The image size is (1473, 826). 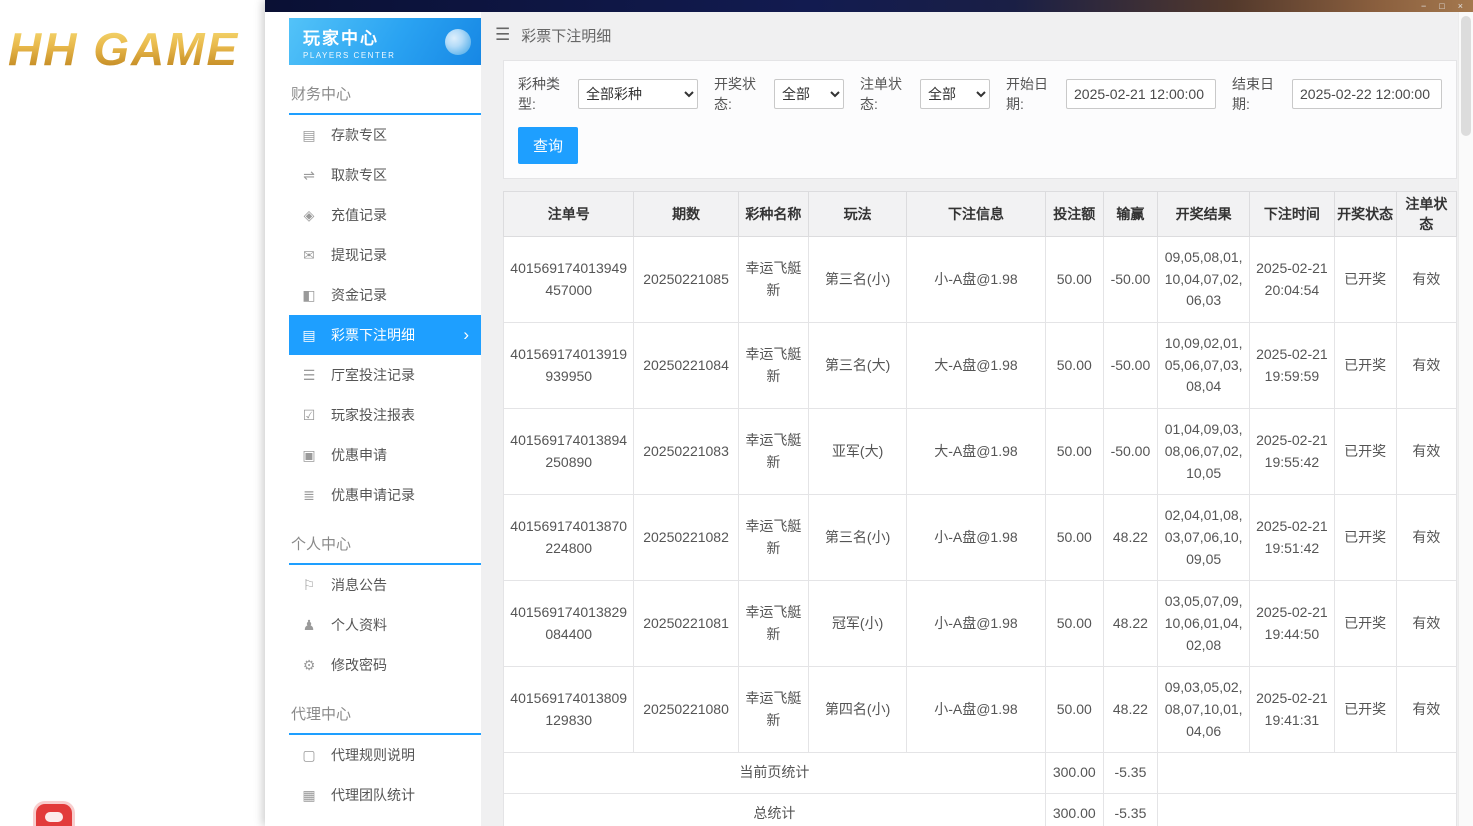 What do you see at coordinates (373, 795) in the screenshot?
I see `sidebar-item-label: 代理团队统计` at bounding box center [373, 795].